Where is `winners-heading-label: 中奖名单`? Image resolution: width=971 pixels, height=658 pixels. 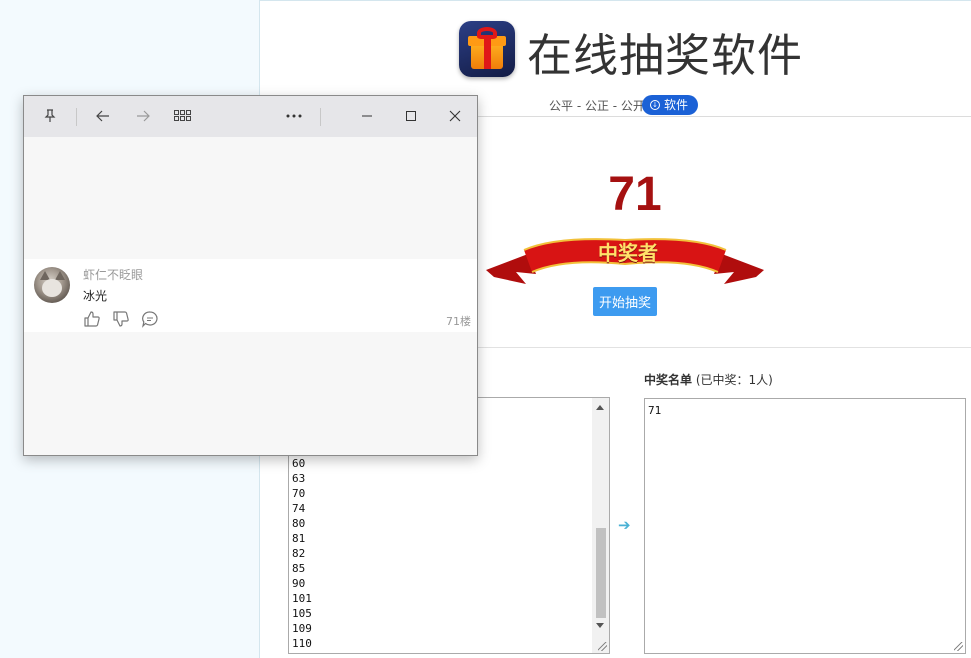 winners-heading-label: 中奖名单 is located at coordinates (668, 380).